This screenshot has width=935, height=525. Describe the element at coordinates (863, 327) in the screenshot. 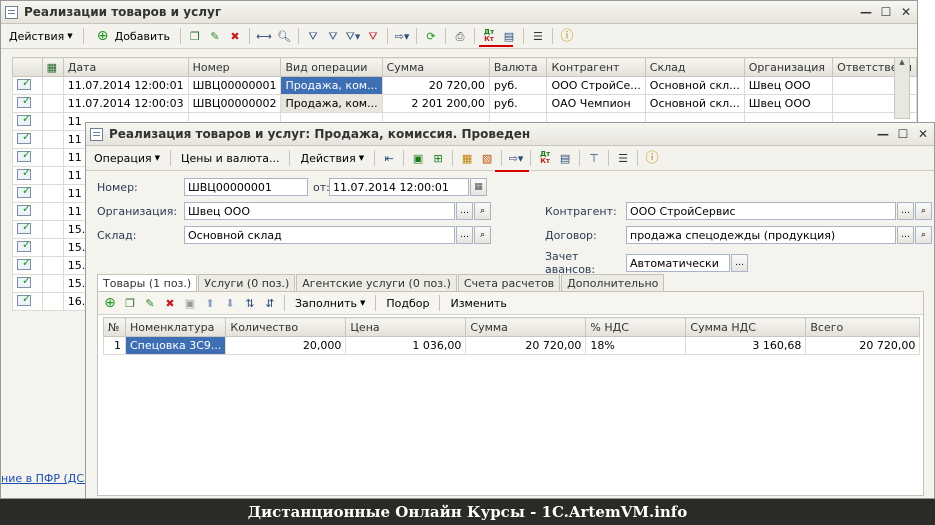

I see `col-total: Всего` at that location.